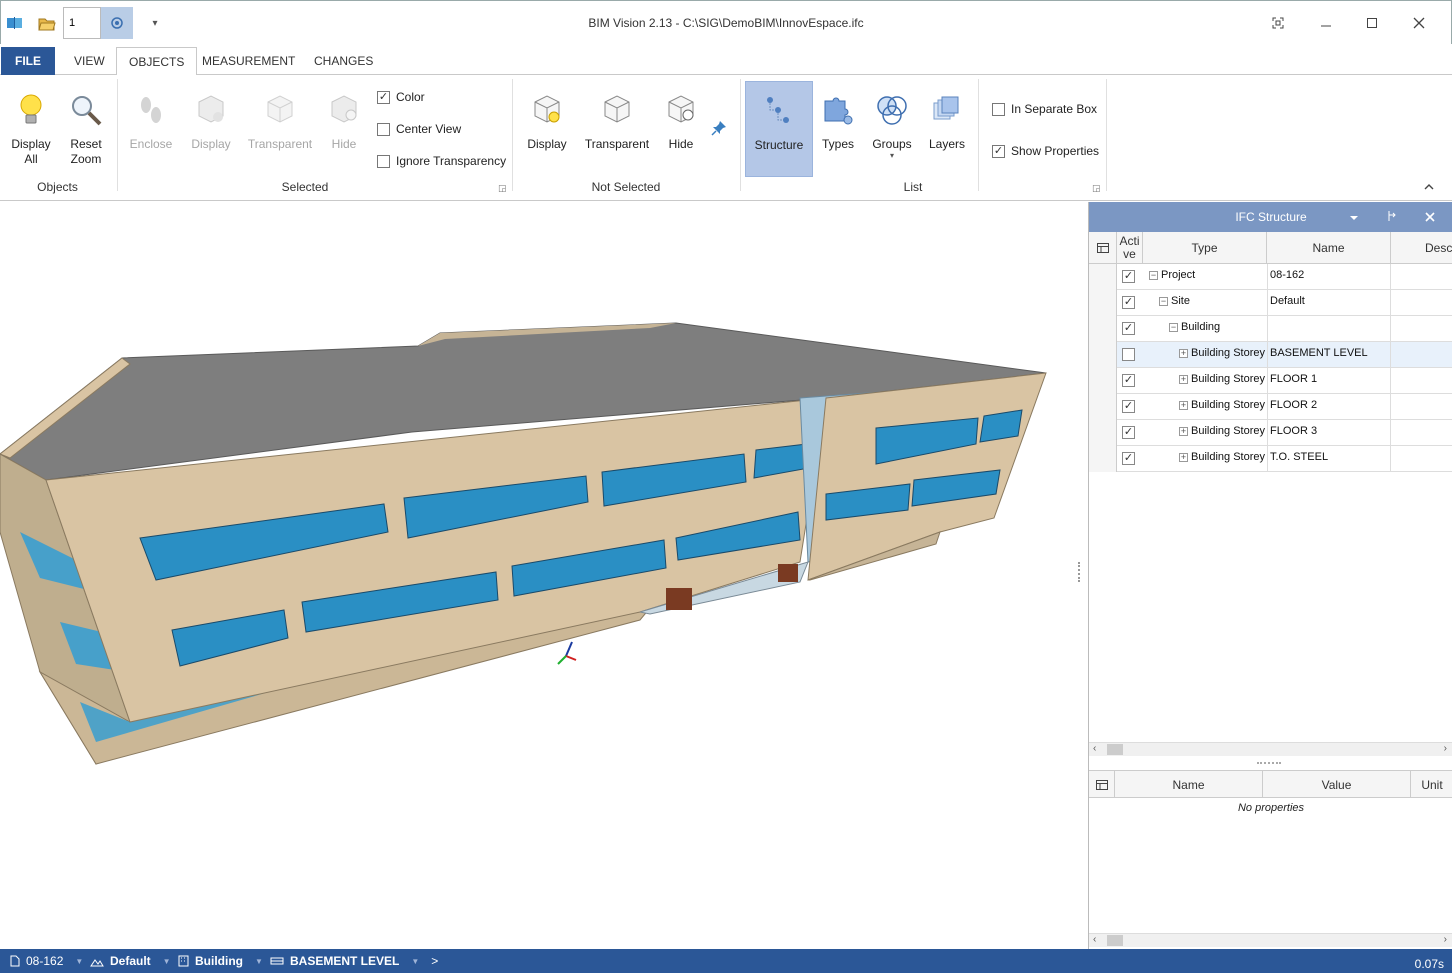  I want to click on enclose-button: Enclose, so click(151, 129).